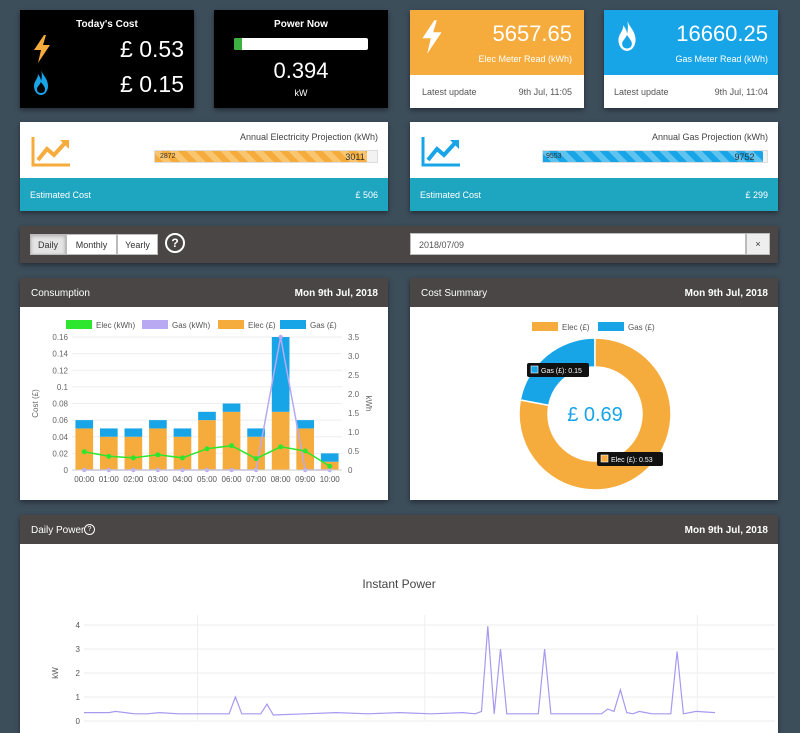  What do you see at coordinates (133, 479) in the screenshot?
I see `x-tick-label: 02:00` at bounding box center [133, 479].